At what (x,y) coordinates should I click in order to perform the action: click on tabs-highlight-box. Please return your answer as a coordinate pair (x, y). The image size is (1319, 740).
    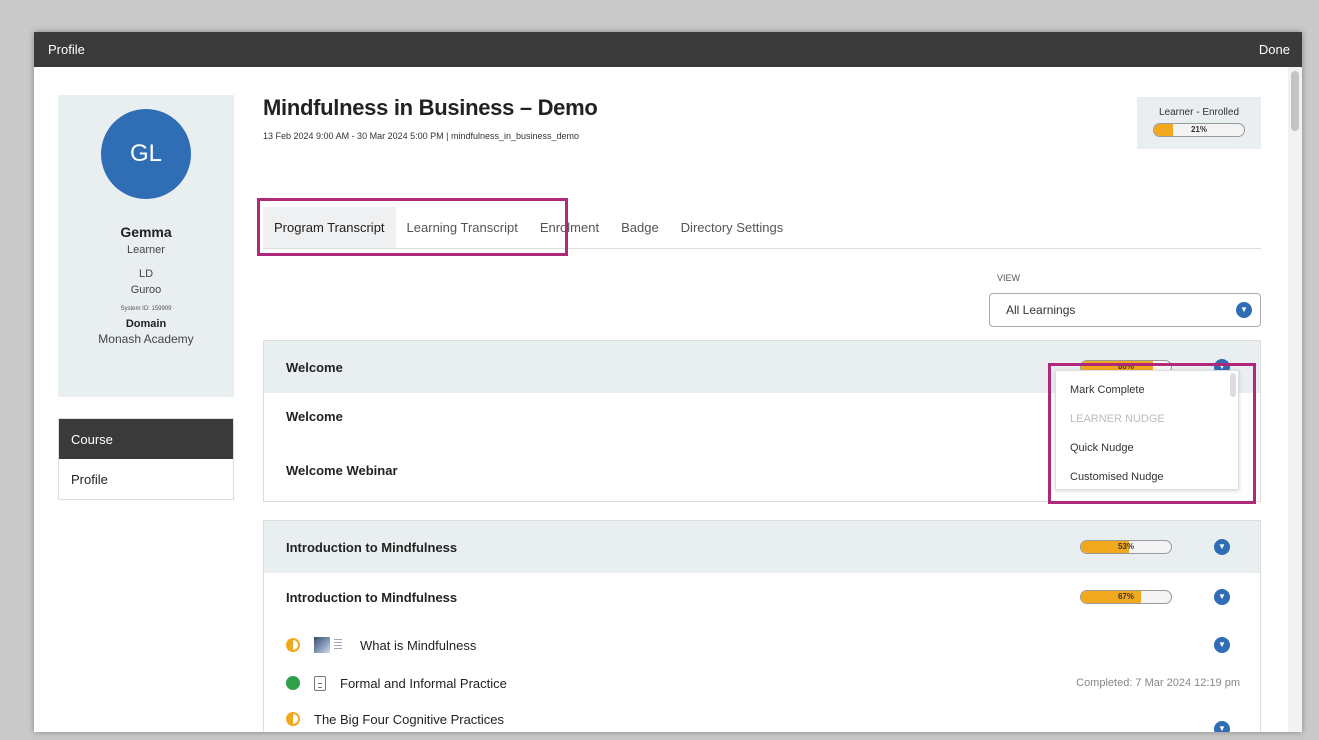
    Looking at the image, I should click on (412, 227).